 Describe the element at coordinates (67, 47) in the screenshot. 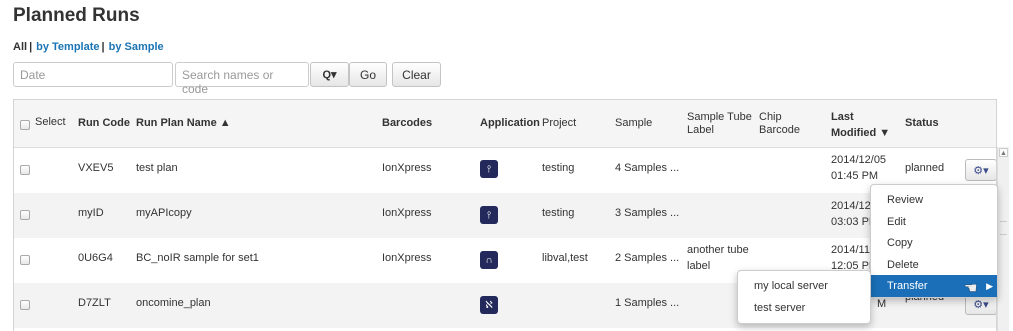

I see `filter-by-template-link: by Template` at that location.